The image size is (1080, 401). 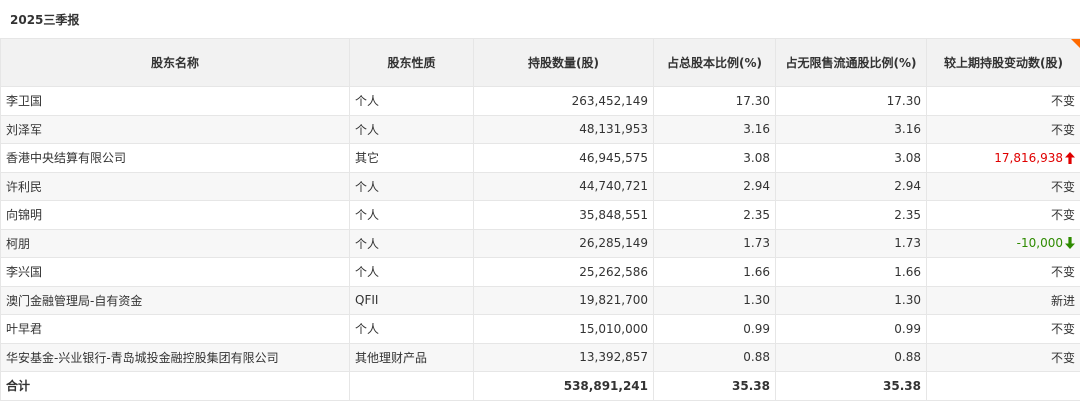 I want to click on cell-pct-total: 3.16, so click(x=715, y=129).